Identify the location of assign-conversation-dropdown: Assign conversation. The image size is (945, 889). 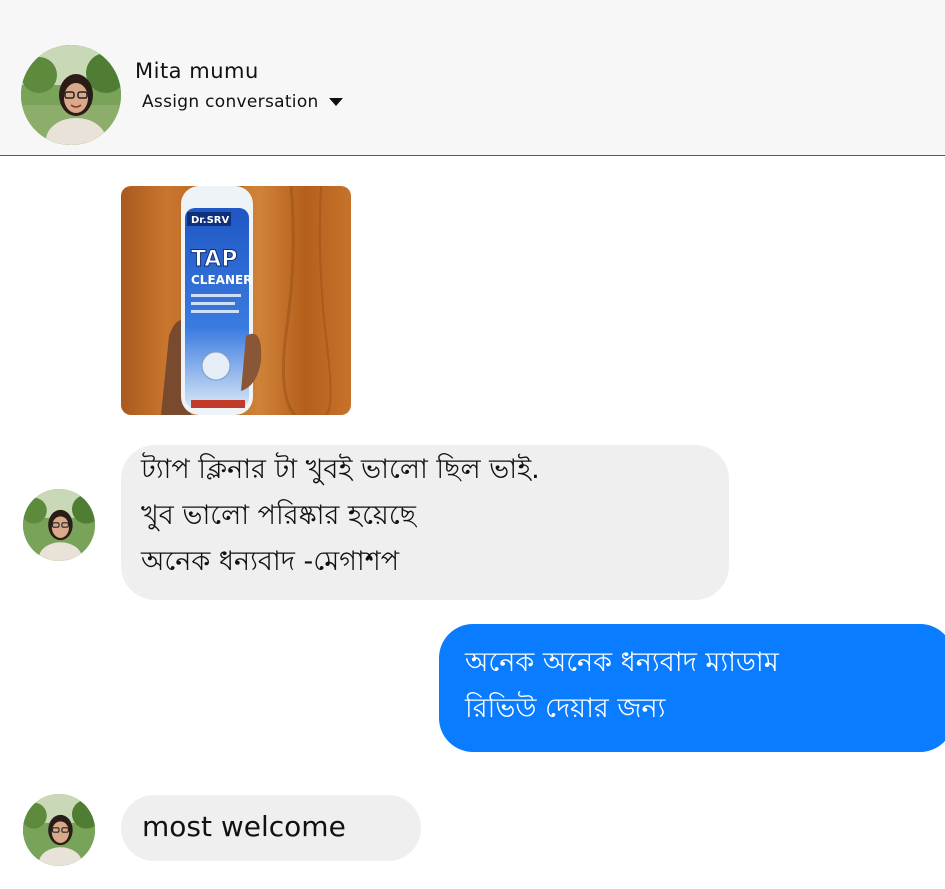
(242, 102).